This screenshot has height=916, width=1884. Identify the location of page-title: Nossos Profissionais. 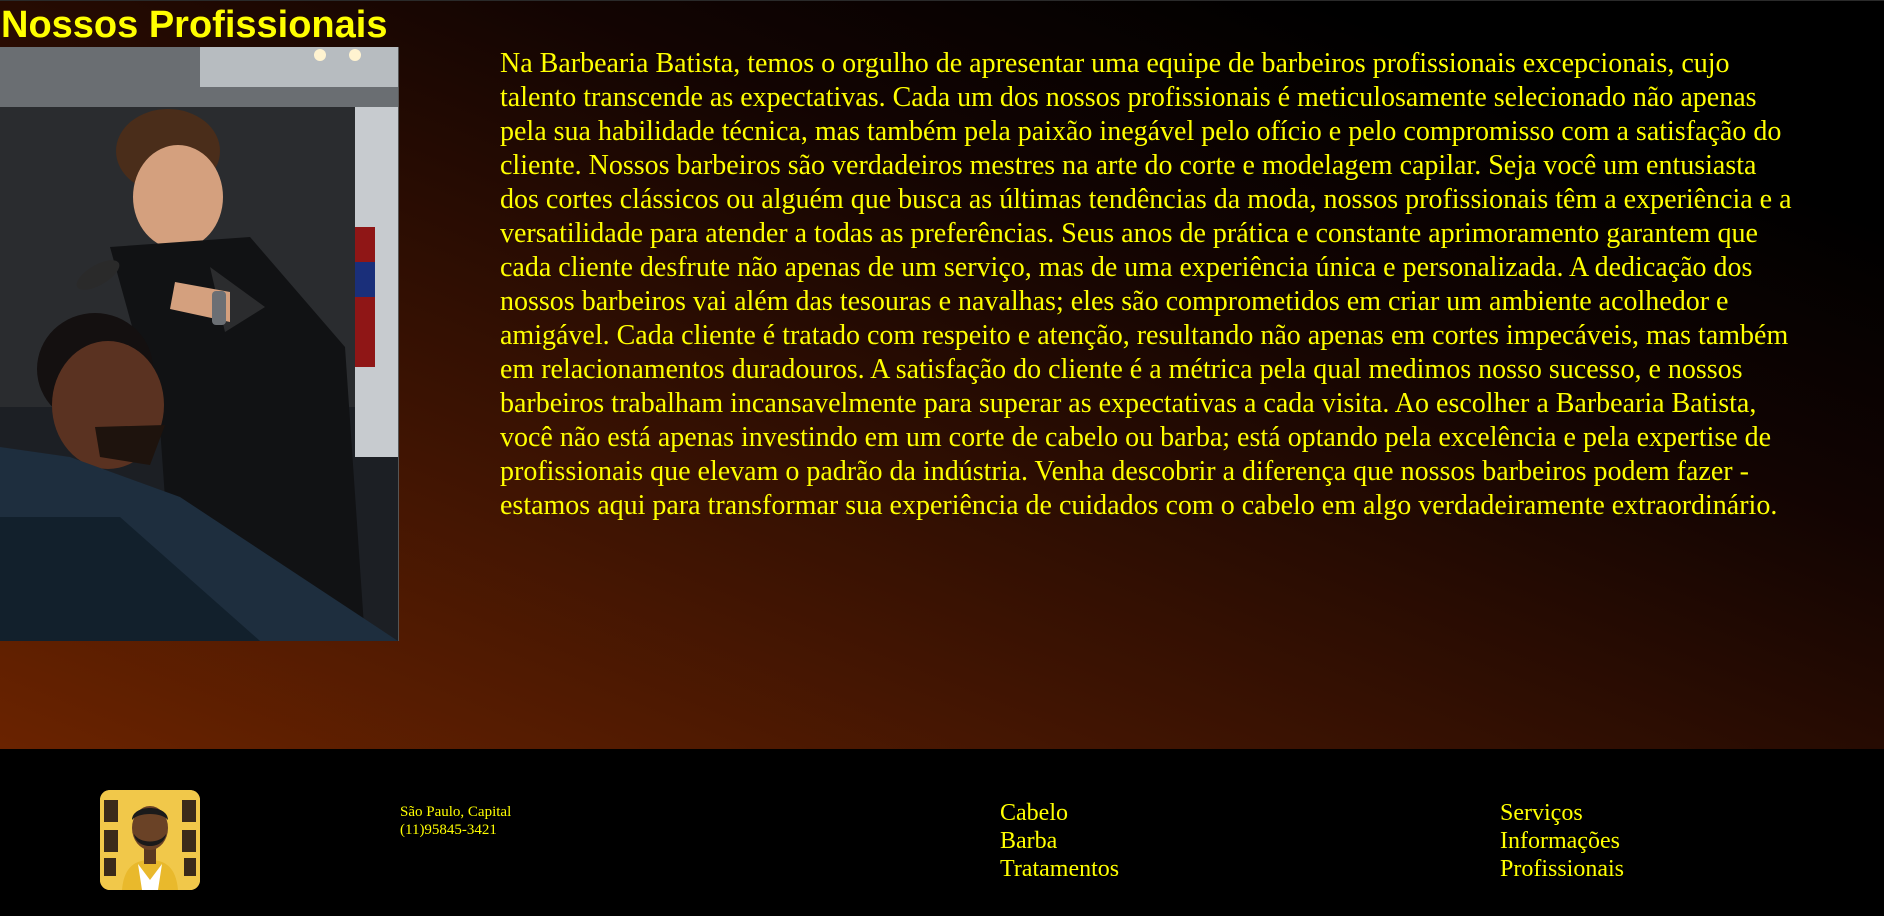
(194, 25).